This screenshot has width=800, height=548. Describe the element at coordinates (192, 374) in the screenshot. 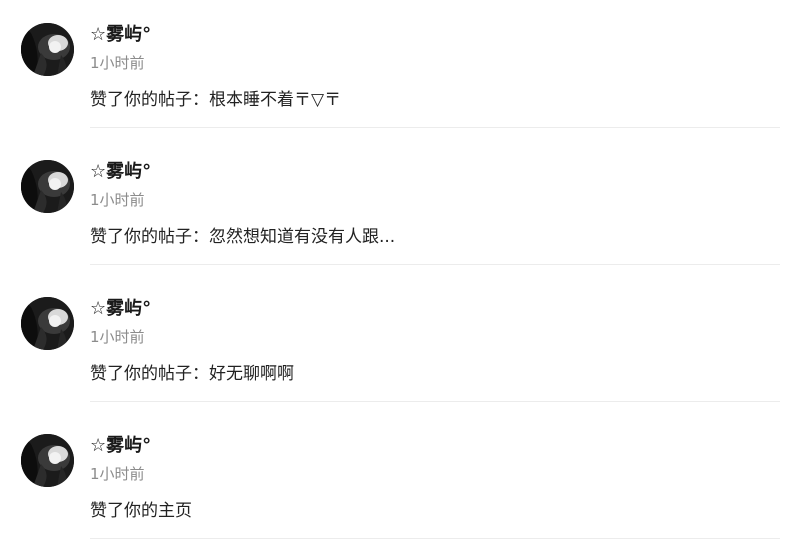

I see `notification-text: 赞了你的帖子：好无聊啊啊` at that location.